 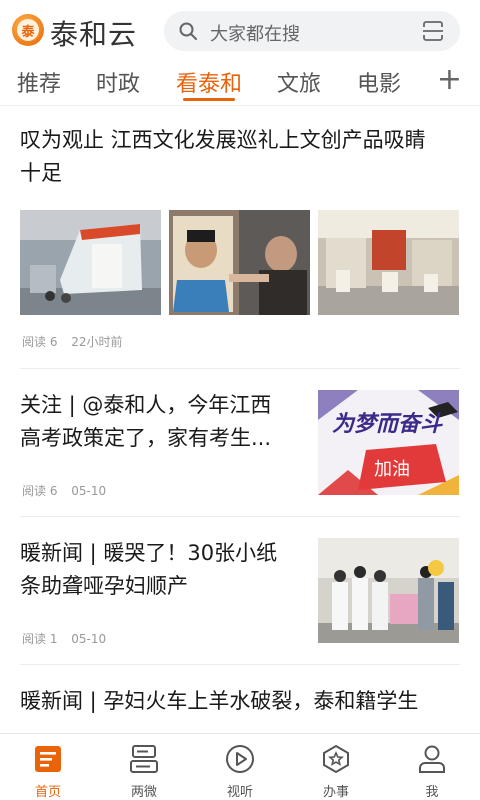 What do you see at coordinates (219, 701) in the screenshot?
I see `article-title-line: 暖新闻 | 孕妇火车上羊水破裂，泰和籍学生` at bounding box center [219, 701].